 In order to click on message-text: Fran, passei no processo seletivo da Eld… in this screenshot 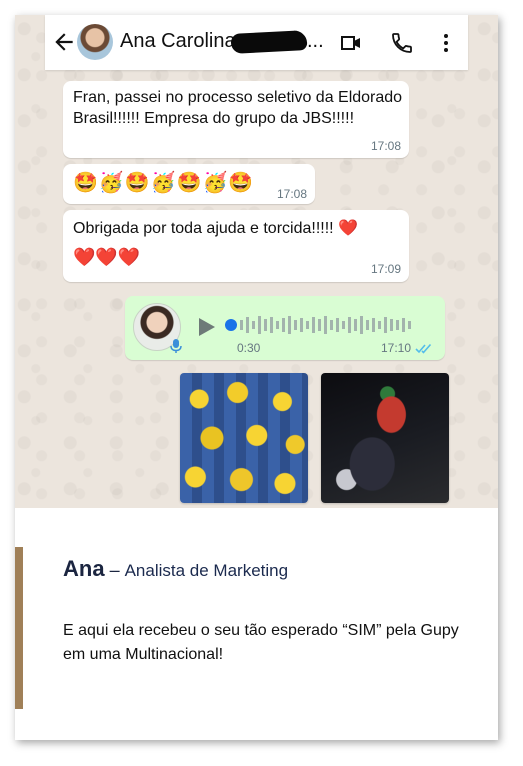, I will do `click(238, 108)`.